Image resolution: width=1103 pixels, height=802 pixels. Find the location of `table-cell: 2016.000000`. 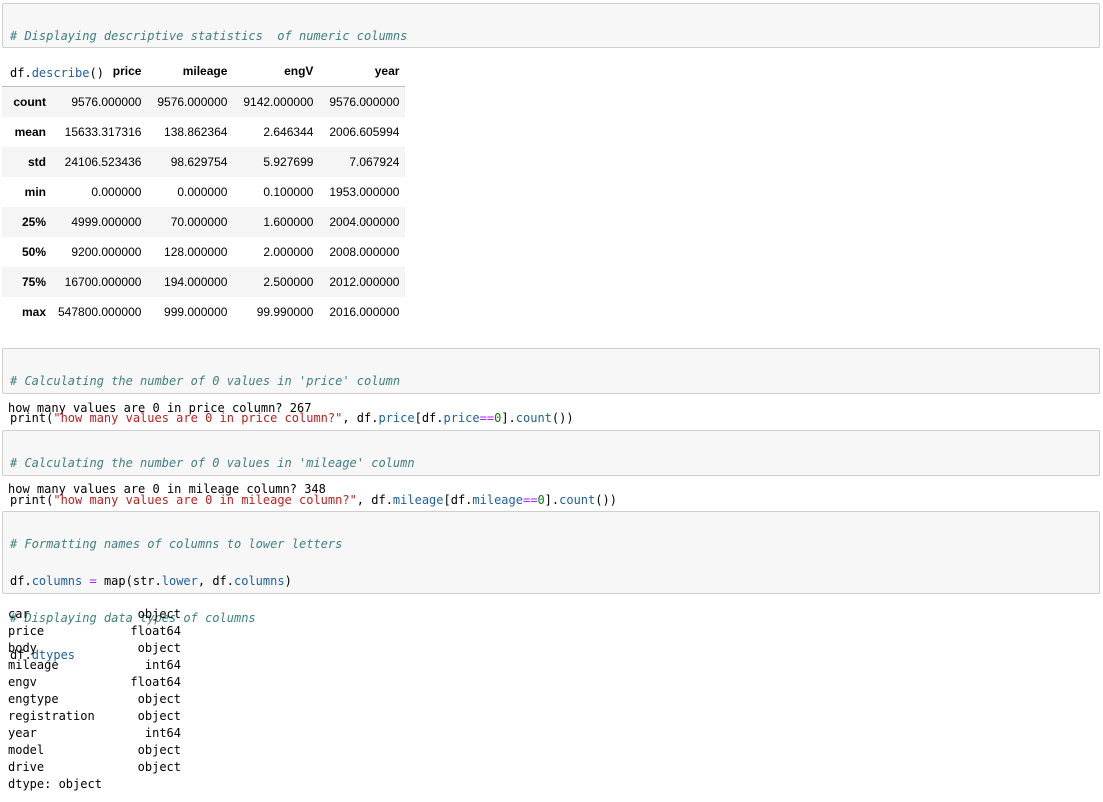

table-cell: 2016.000000 is located at coordinates (364, 312).